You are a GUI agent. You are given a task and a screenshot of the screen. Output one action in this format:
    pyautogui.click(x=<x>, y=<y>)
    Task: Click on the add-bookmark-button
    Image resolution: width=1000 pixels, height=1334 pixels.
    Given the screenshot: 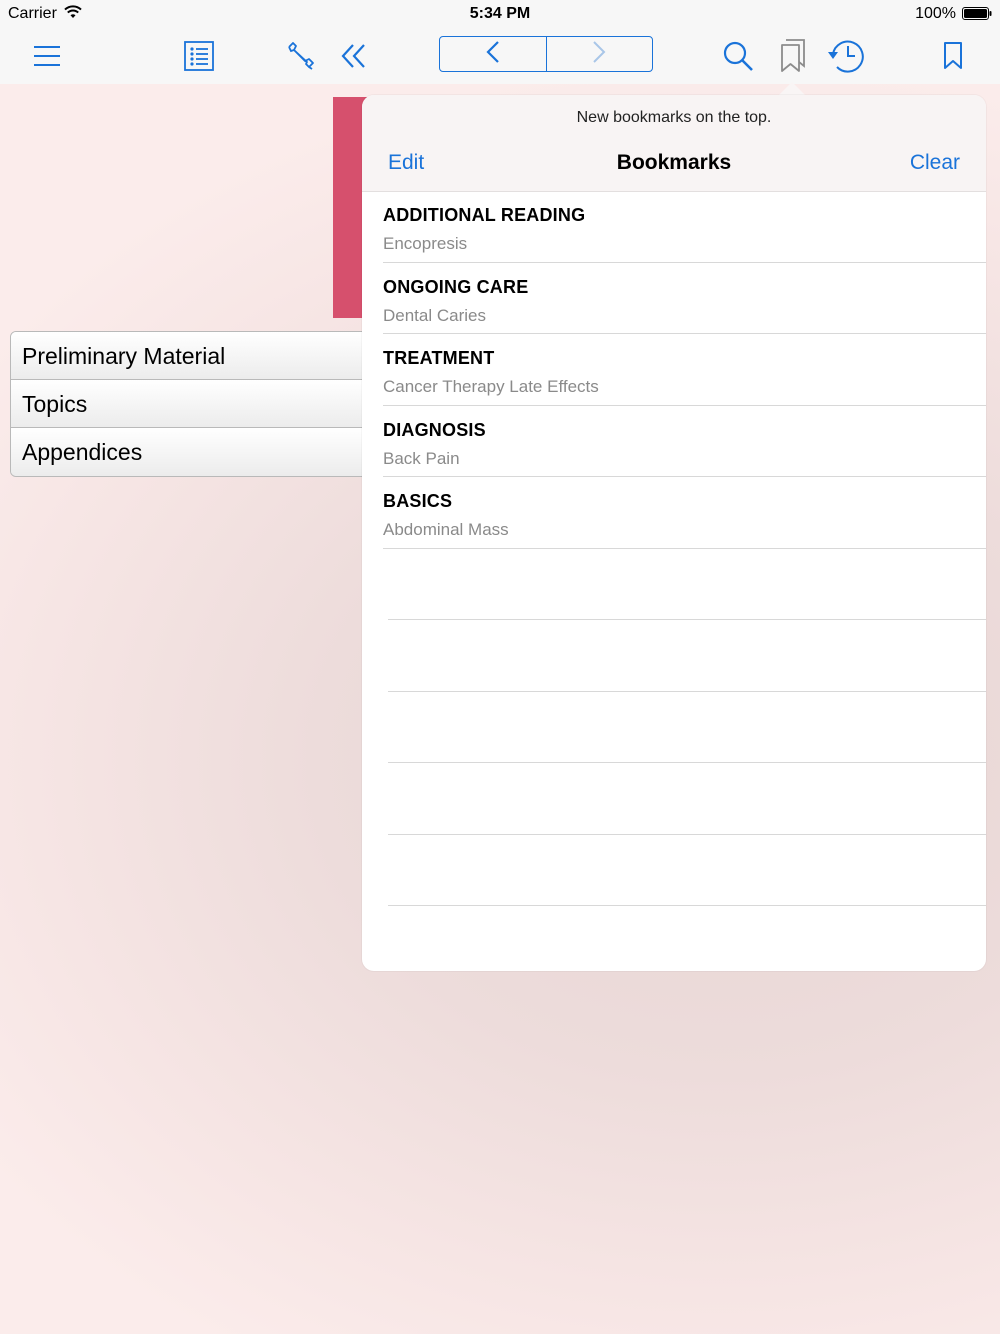 What is the action you would take?
    pyautogui.click(x=953, y=55)
    